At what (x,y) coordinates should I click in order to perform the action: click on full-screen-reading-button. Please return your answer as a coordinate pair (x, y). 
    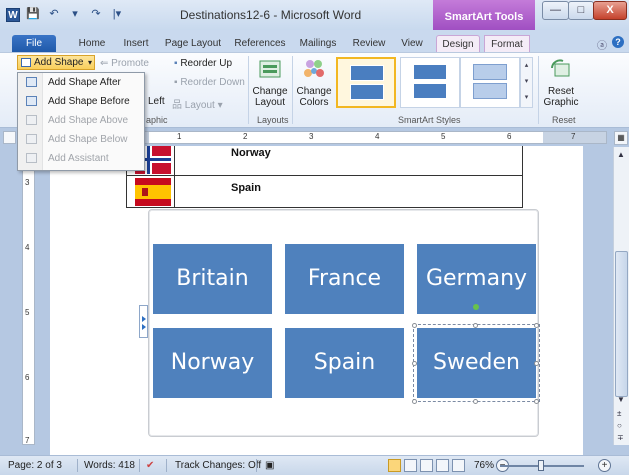
    Looking at the image, I should click on (410, 465).